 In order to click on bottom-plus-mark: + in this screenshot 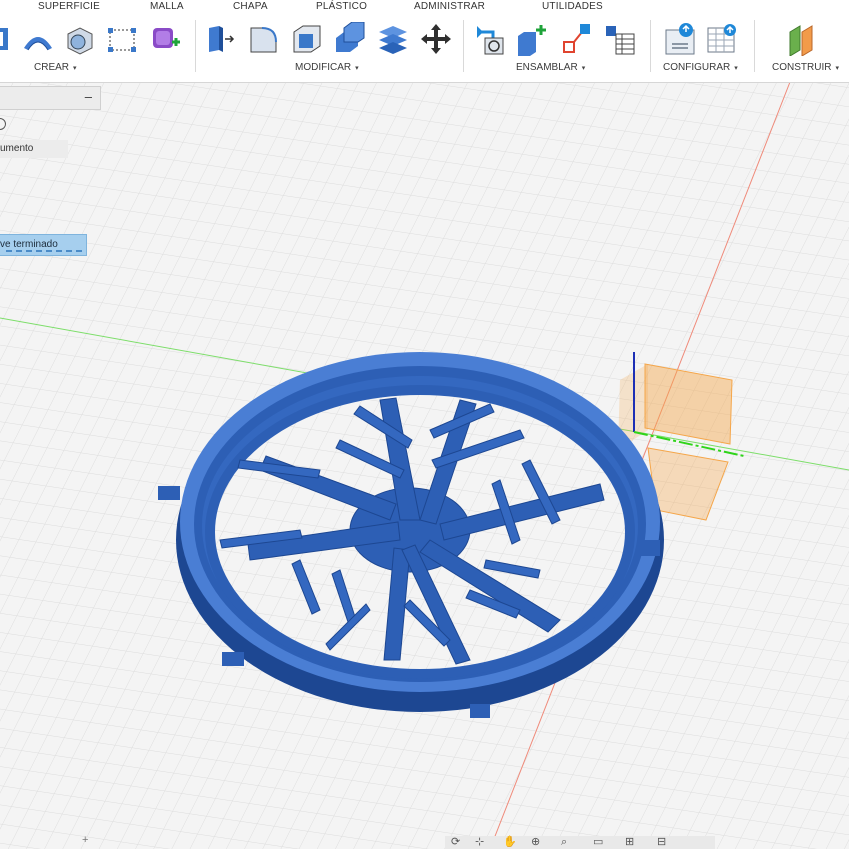, I will do `click(85, 840)`.